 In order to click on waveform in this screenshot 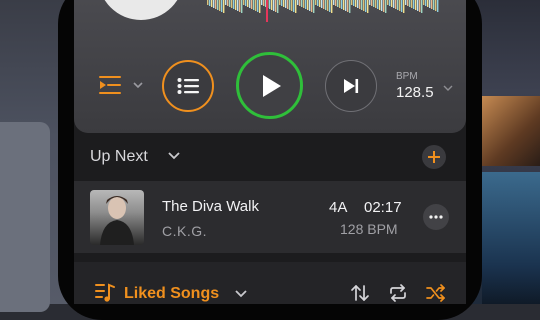, I will do `click(323, 7)`.